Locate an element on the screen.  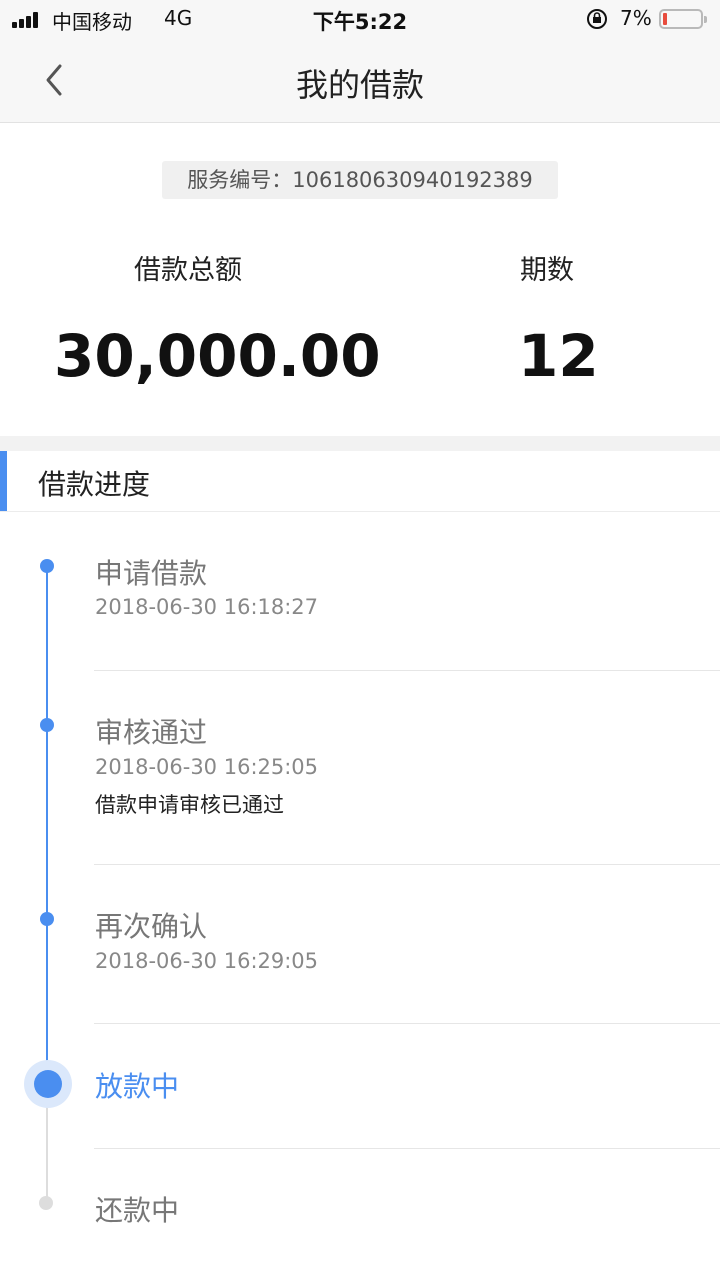
step-title: 申请借款 is located at coordinates (151, 573).